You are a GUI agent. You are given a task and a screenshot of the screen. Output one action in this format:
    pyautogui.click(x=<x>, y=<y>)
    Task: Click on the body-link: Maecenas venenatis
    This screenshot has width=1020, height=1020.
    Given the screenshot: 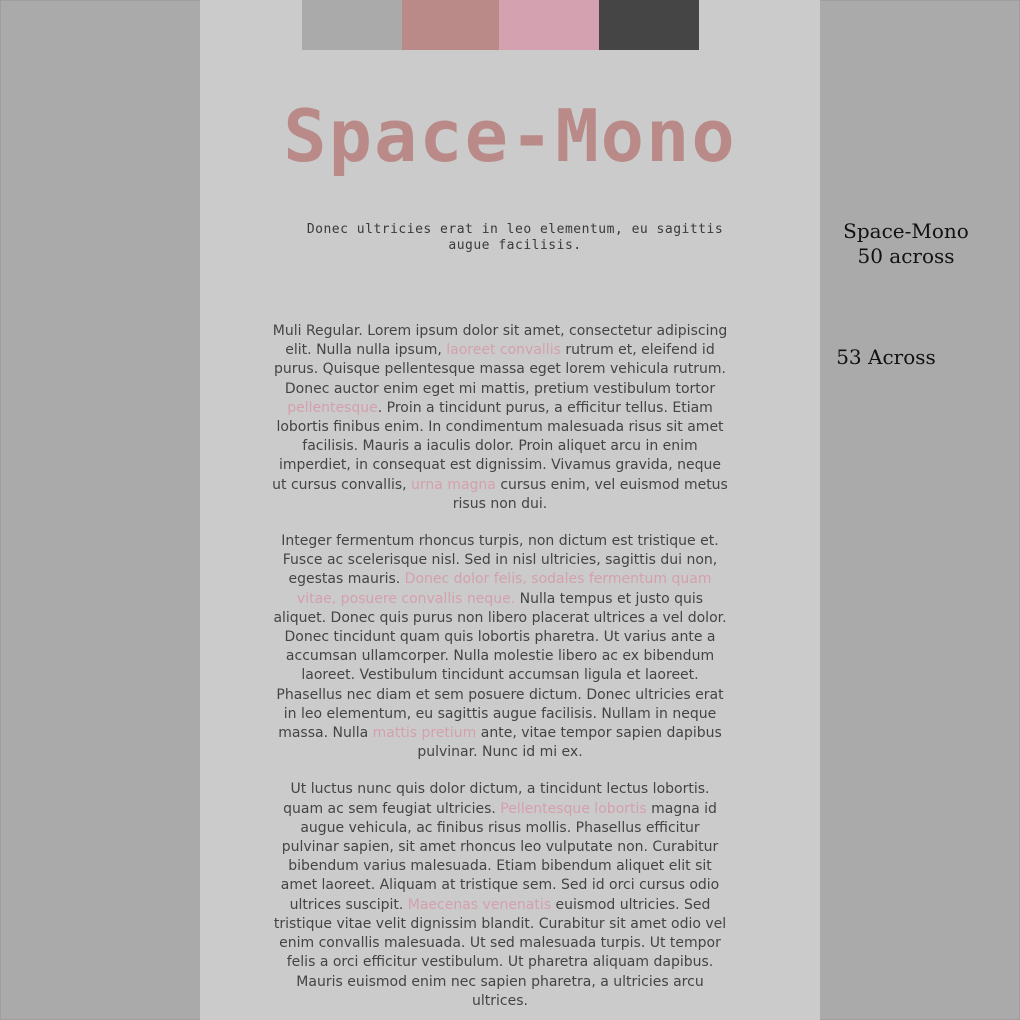 What is the action you would take?
    pyautogui.click(x=479, y=905)
    